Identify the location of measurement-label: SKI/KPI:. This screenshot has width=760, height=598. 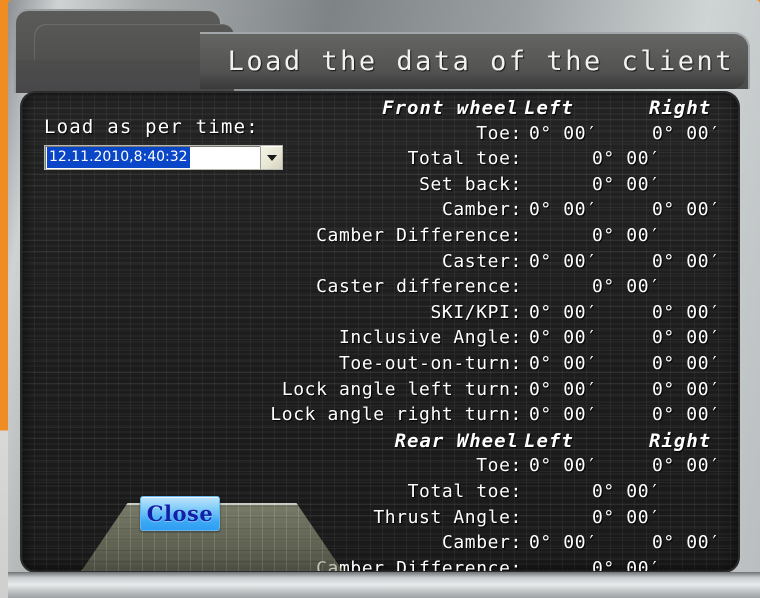
(476, 312).